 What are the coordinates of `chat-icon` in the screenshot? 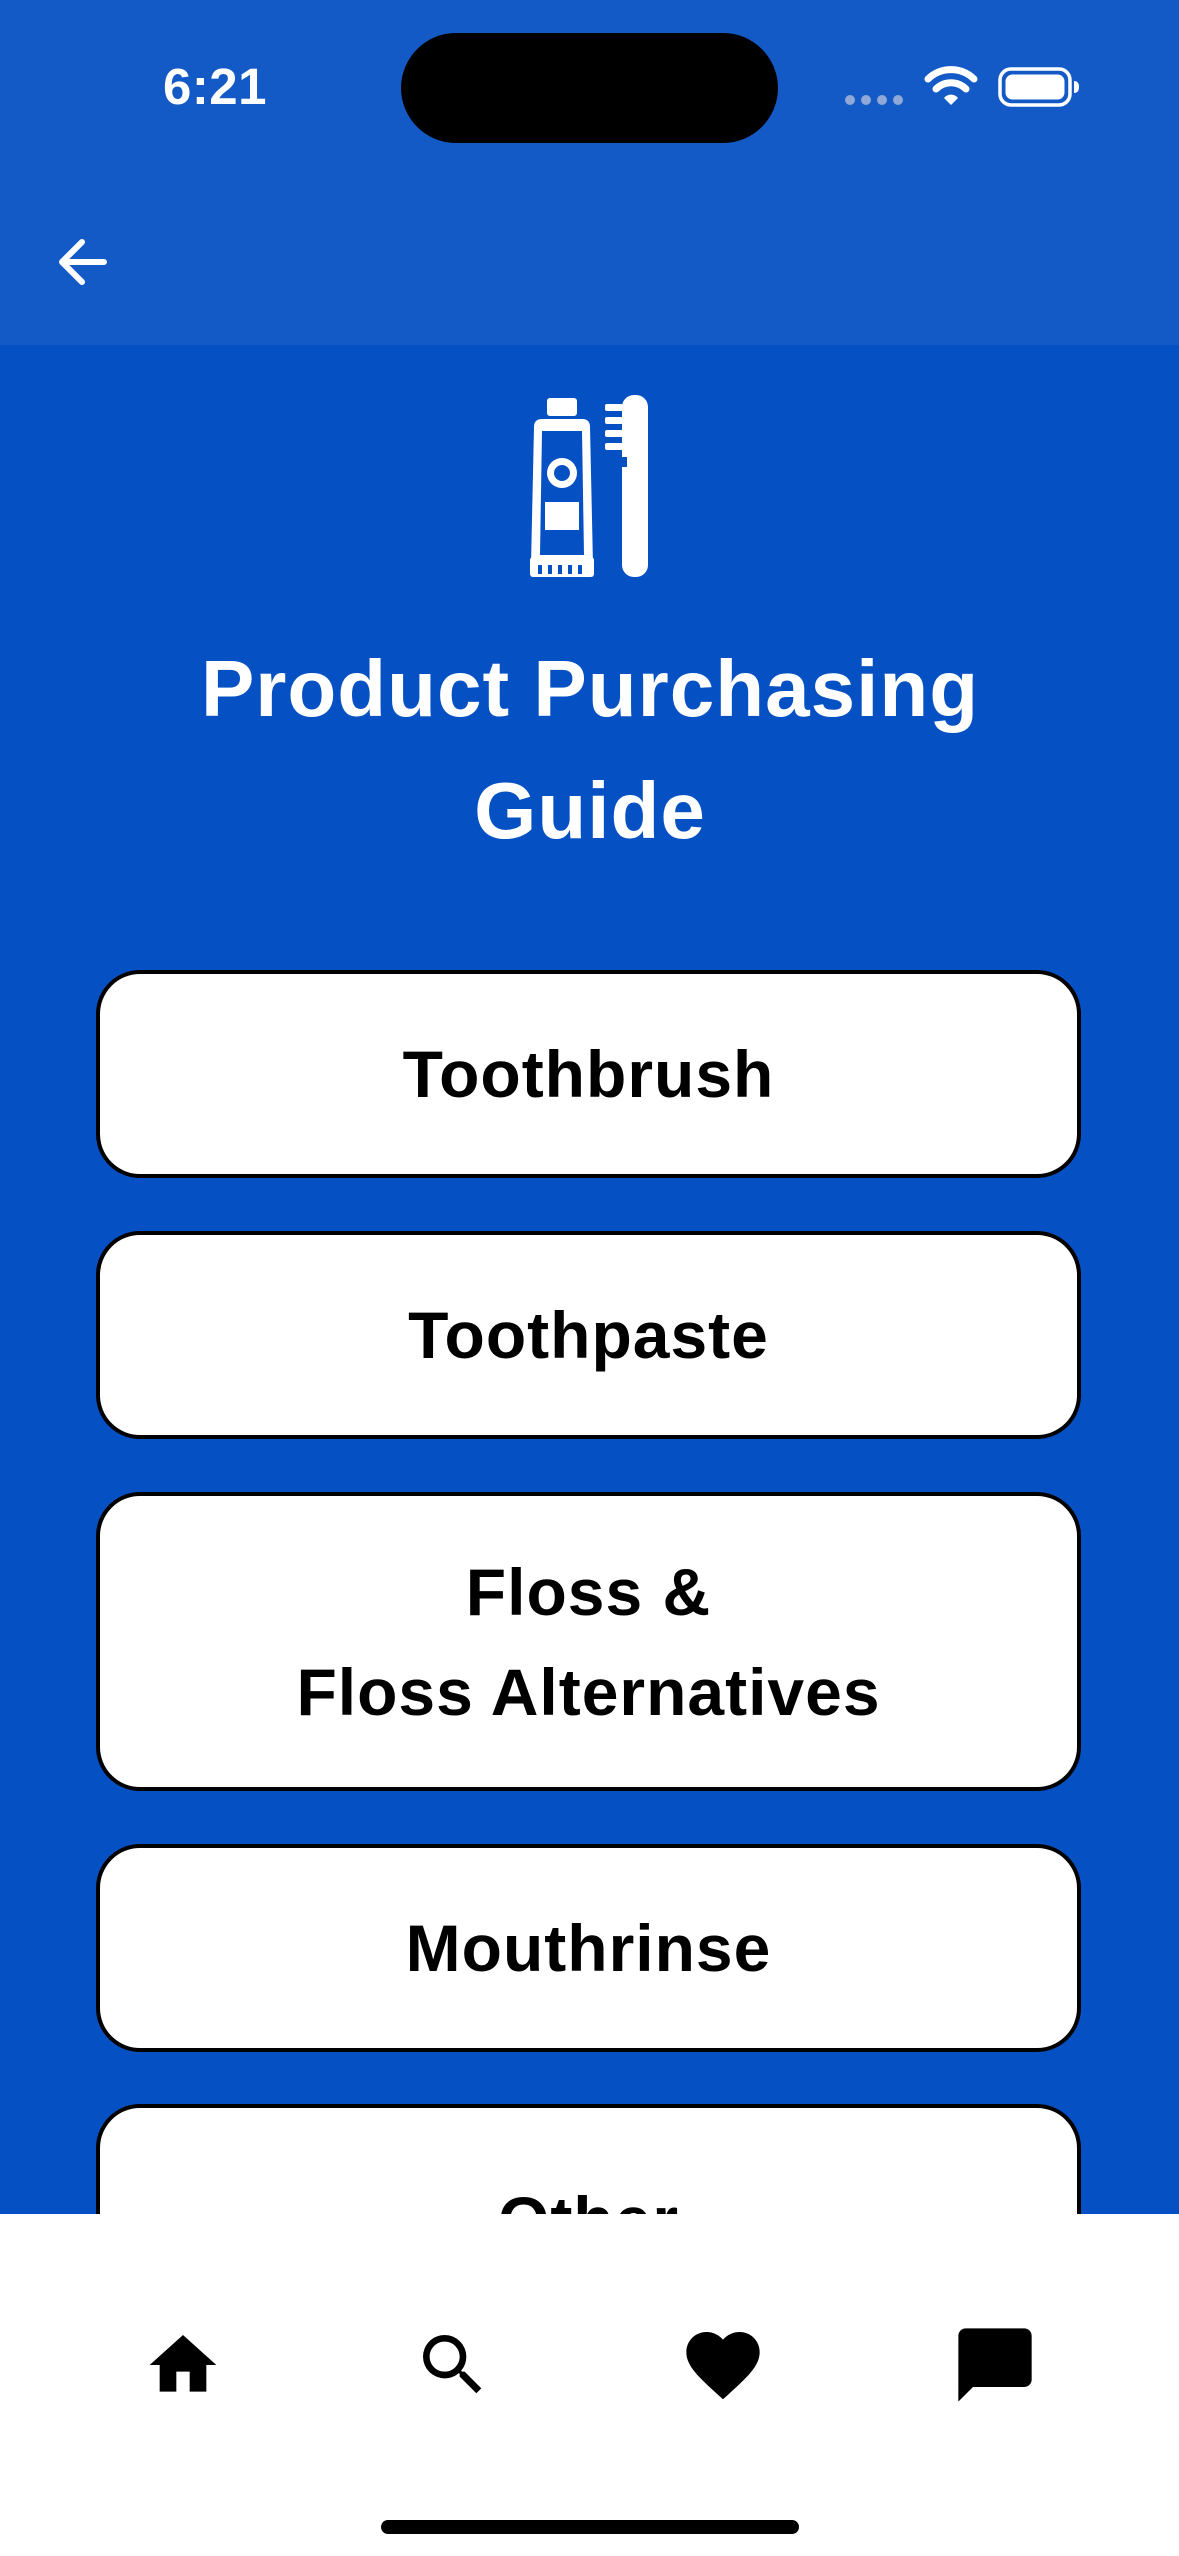 It's located at (995, 2365).